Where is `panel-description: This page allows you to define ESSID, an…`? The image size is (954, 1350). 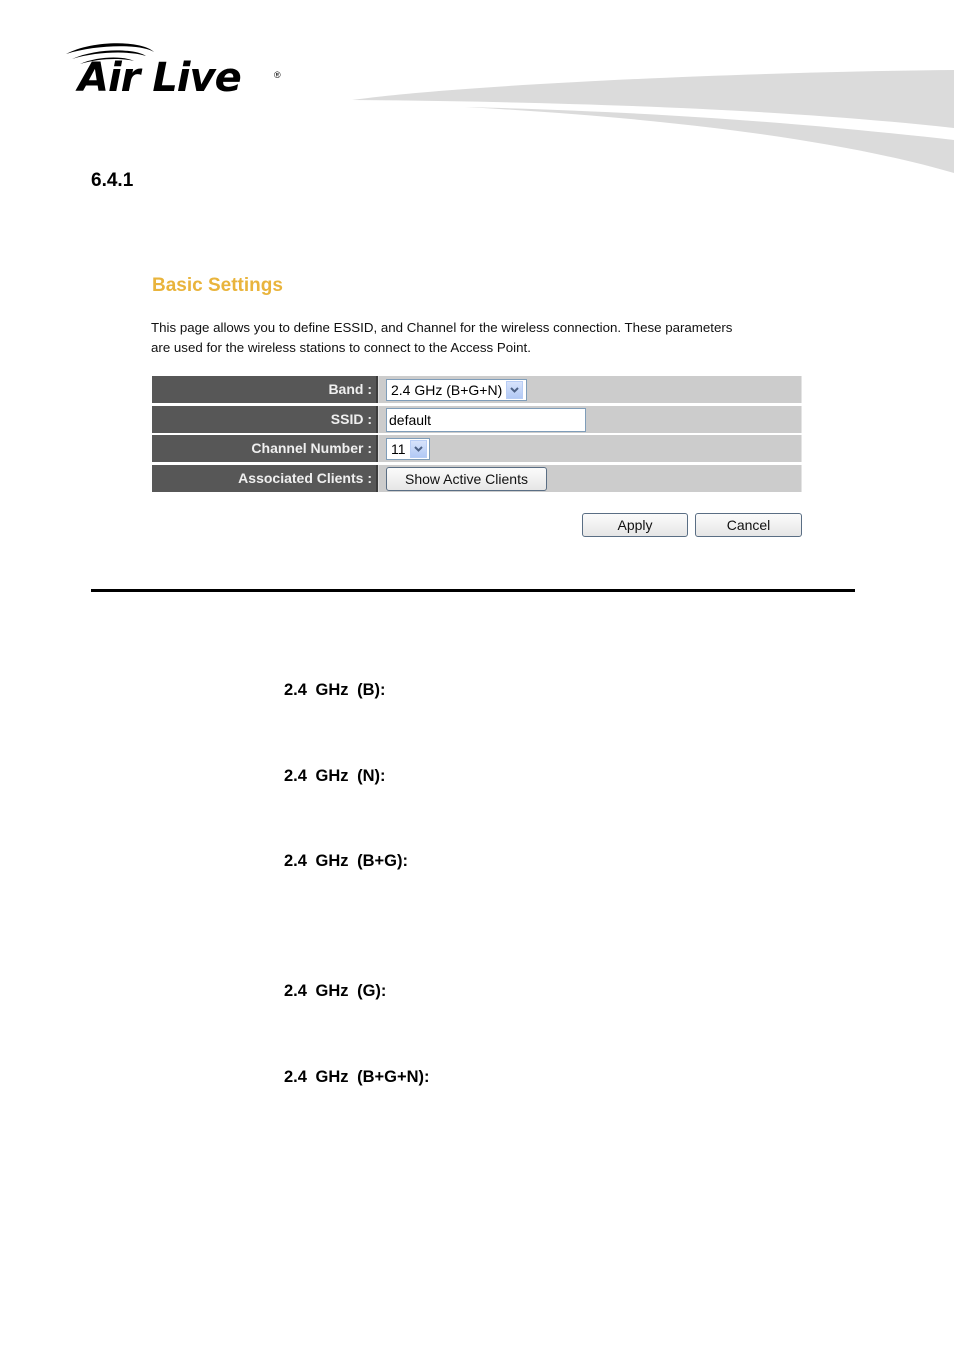 panel-description: This page allows you to define ESSID, an… is located at coordinates (442, 337).